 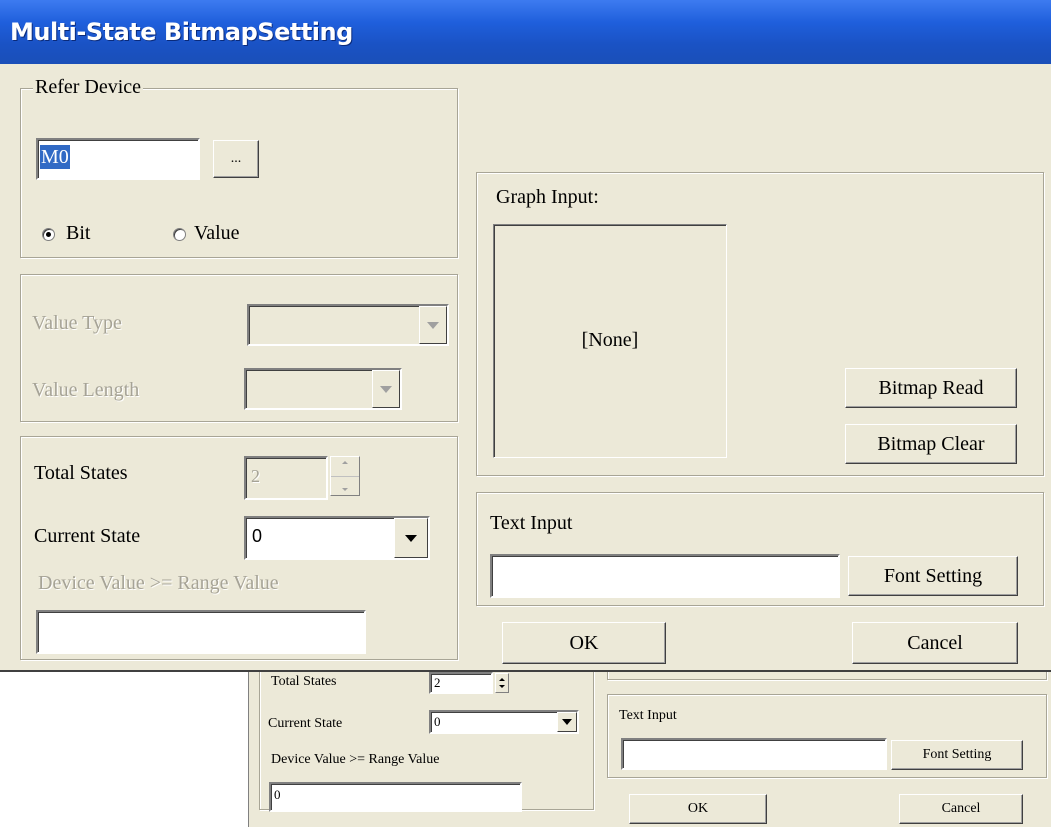 I want to click on back-current-state-select: 0, so click(x=504, y=722).